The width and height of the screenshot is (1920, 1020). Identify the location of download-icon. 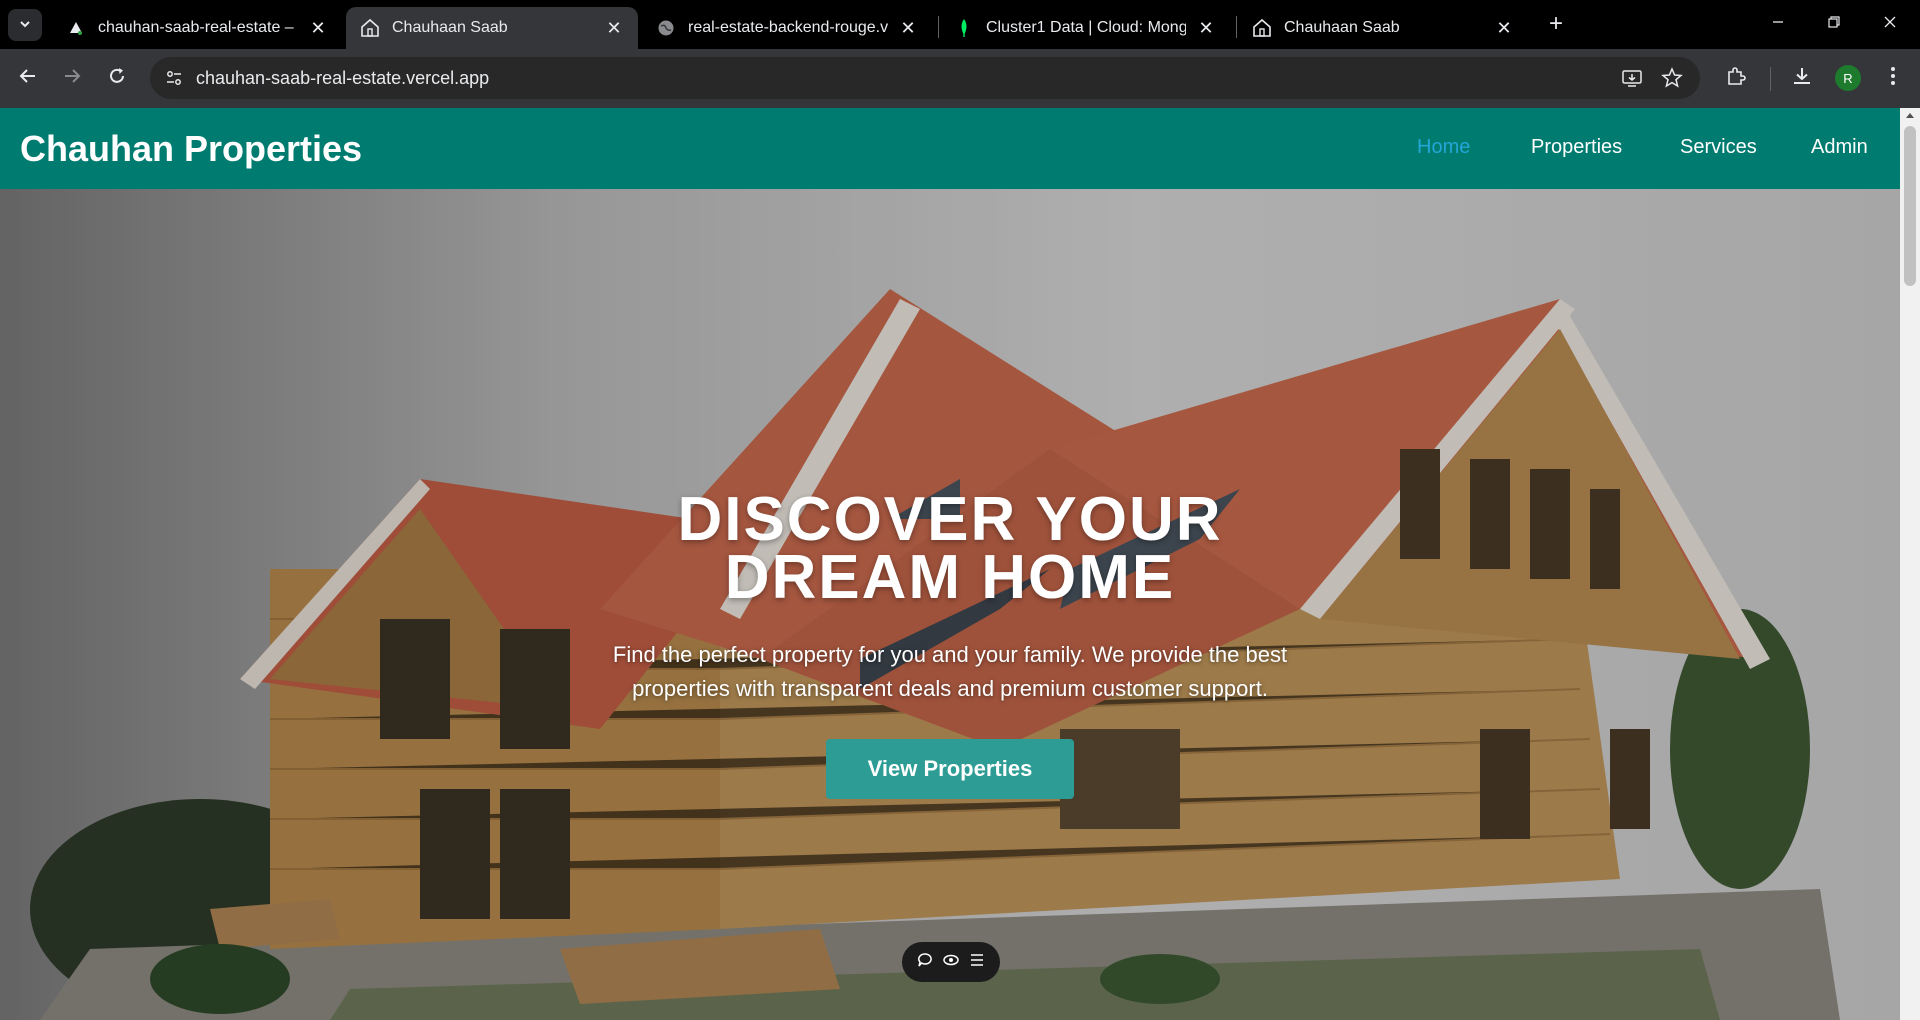
(1802, 79).